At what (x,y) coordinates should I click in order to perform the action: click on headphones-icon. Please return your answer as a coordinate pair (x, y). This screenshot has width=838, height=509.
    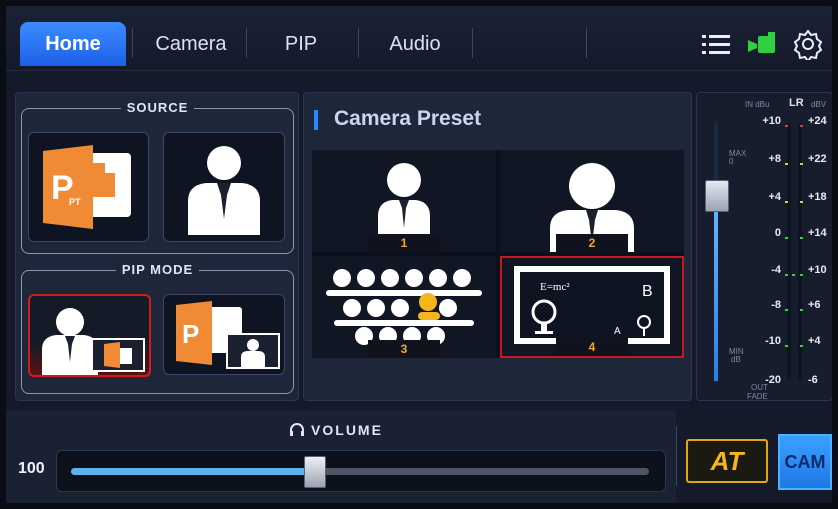
    Looking at the image, I should click on (297, 429).